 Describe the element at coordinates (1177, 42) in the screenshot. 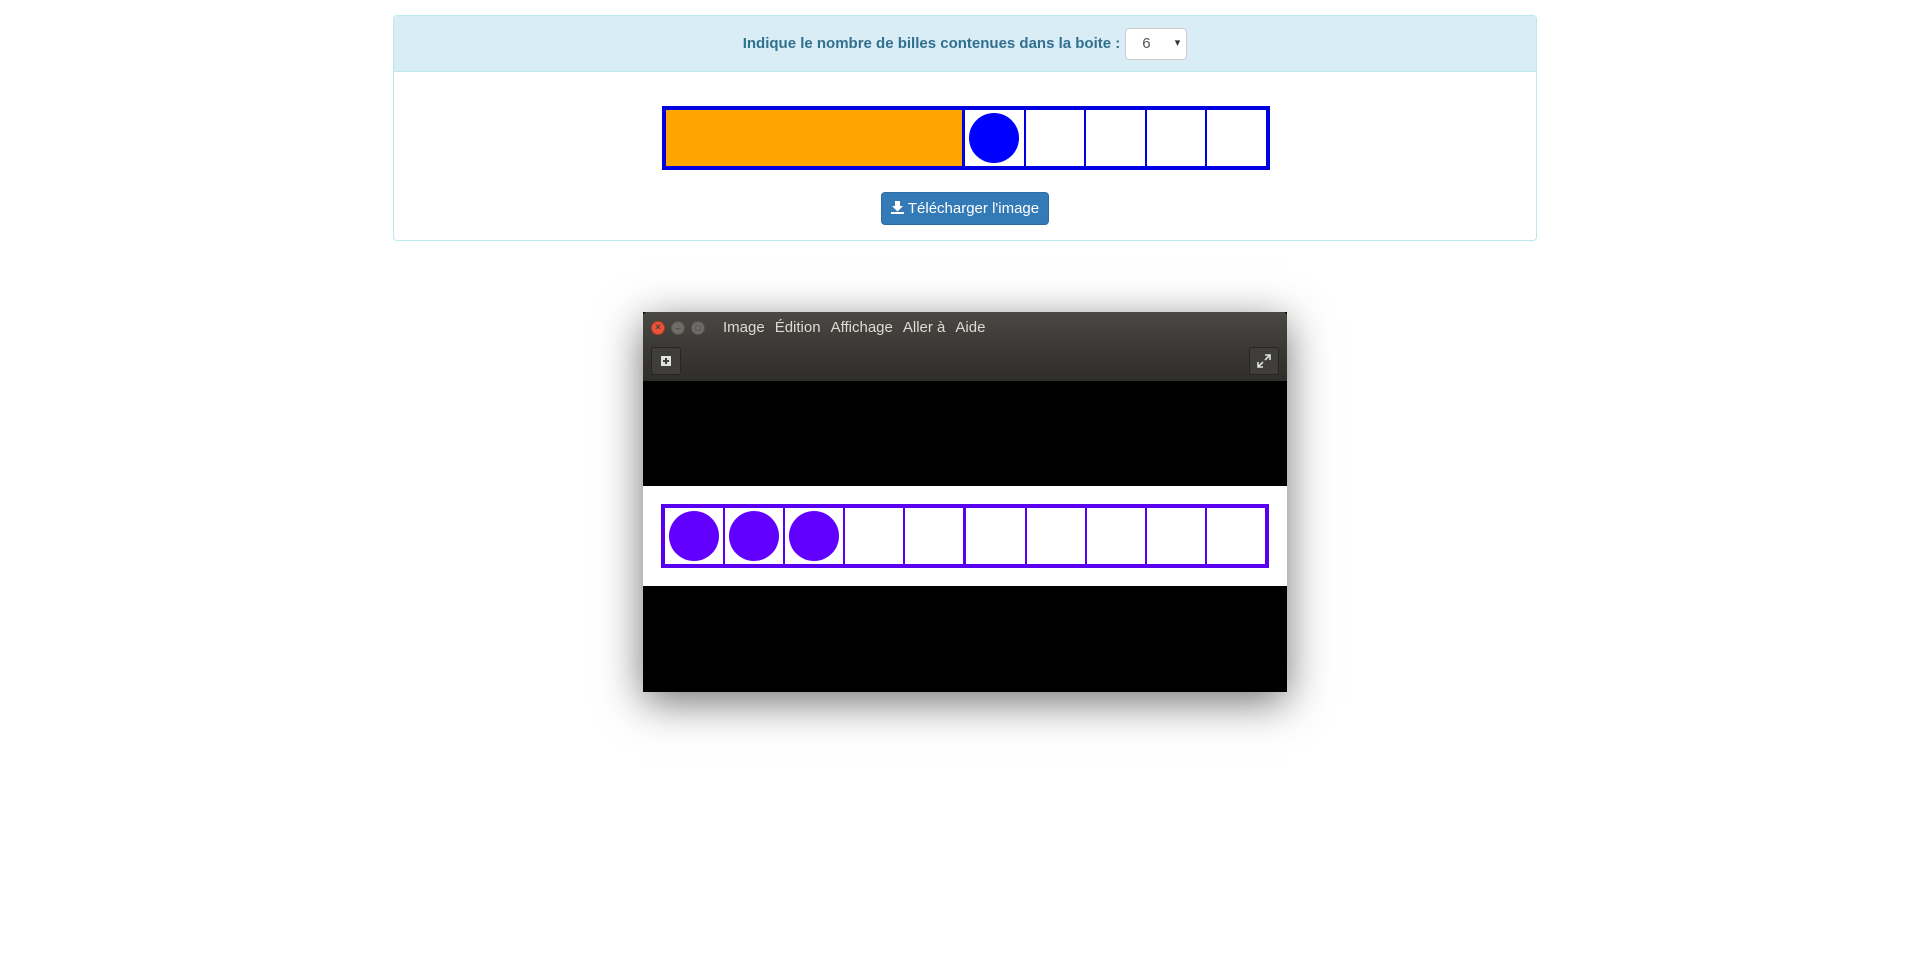

I see `chevron-down-icon: ▾` at that location.